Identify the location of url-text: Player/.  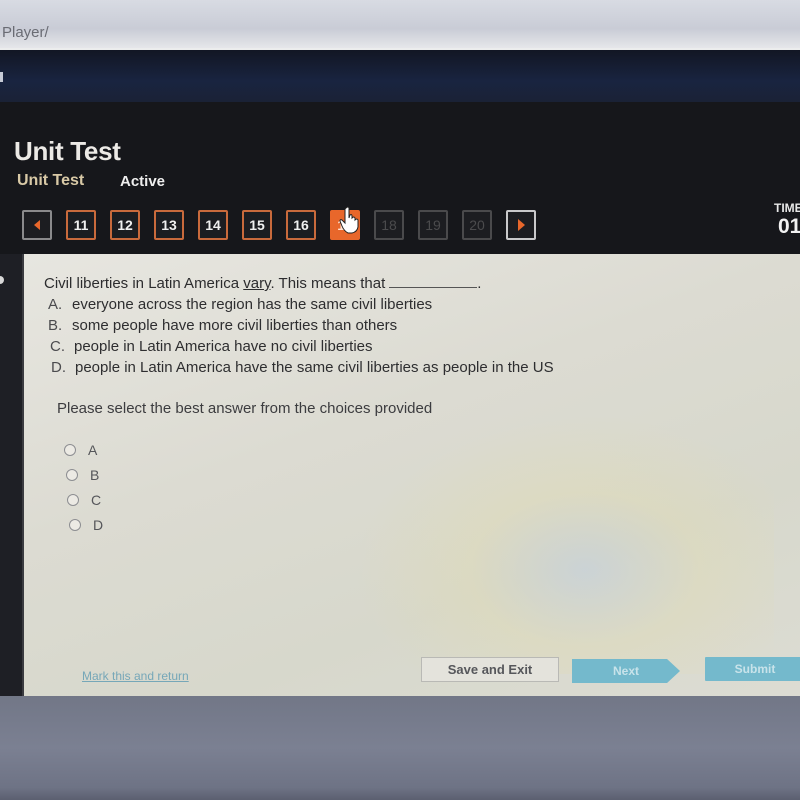
(25, 32).